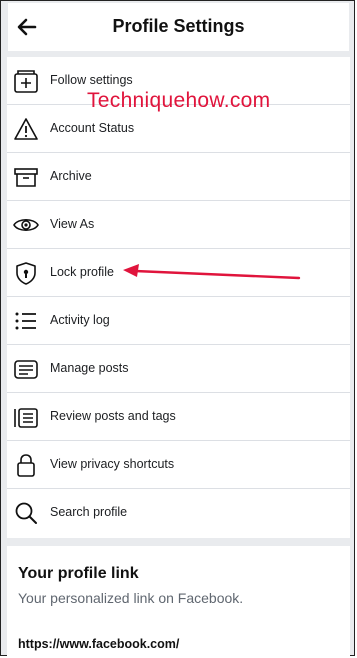 This screenshot has width=357, height=658. Describe the element at coordinates (91, 80) in the screenshot. I see `menu-item-label: Follow settings` at that location.